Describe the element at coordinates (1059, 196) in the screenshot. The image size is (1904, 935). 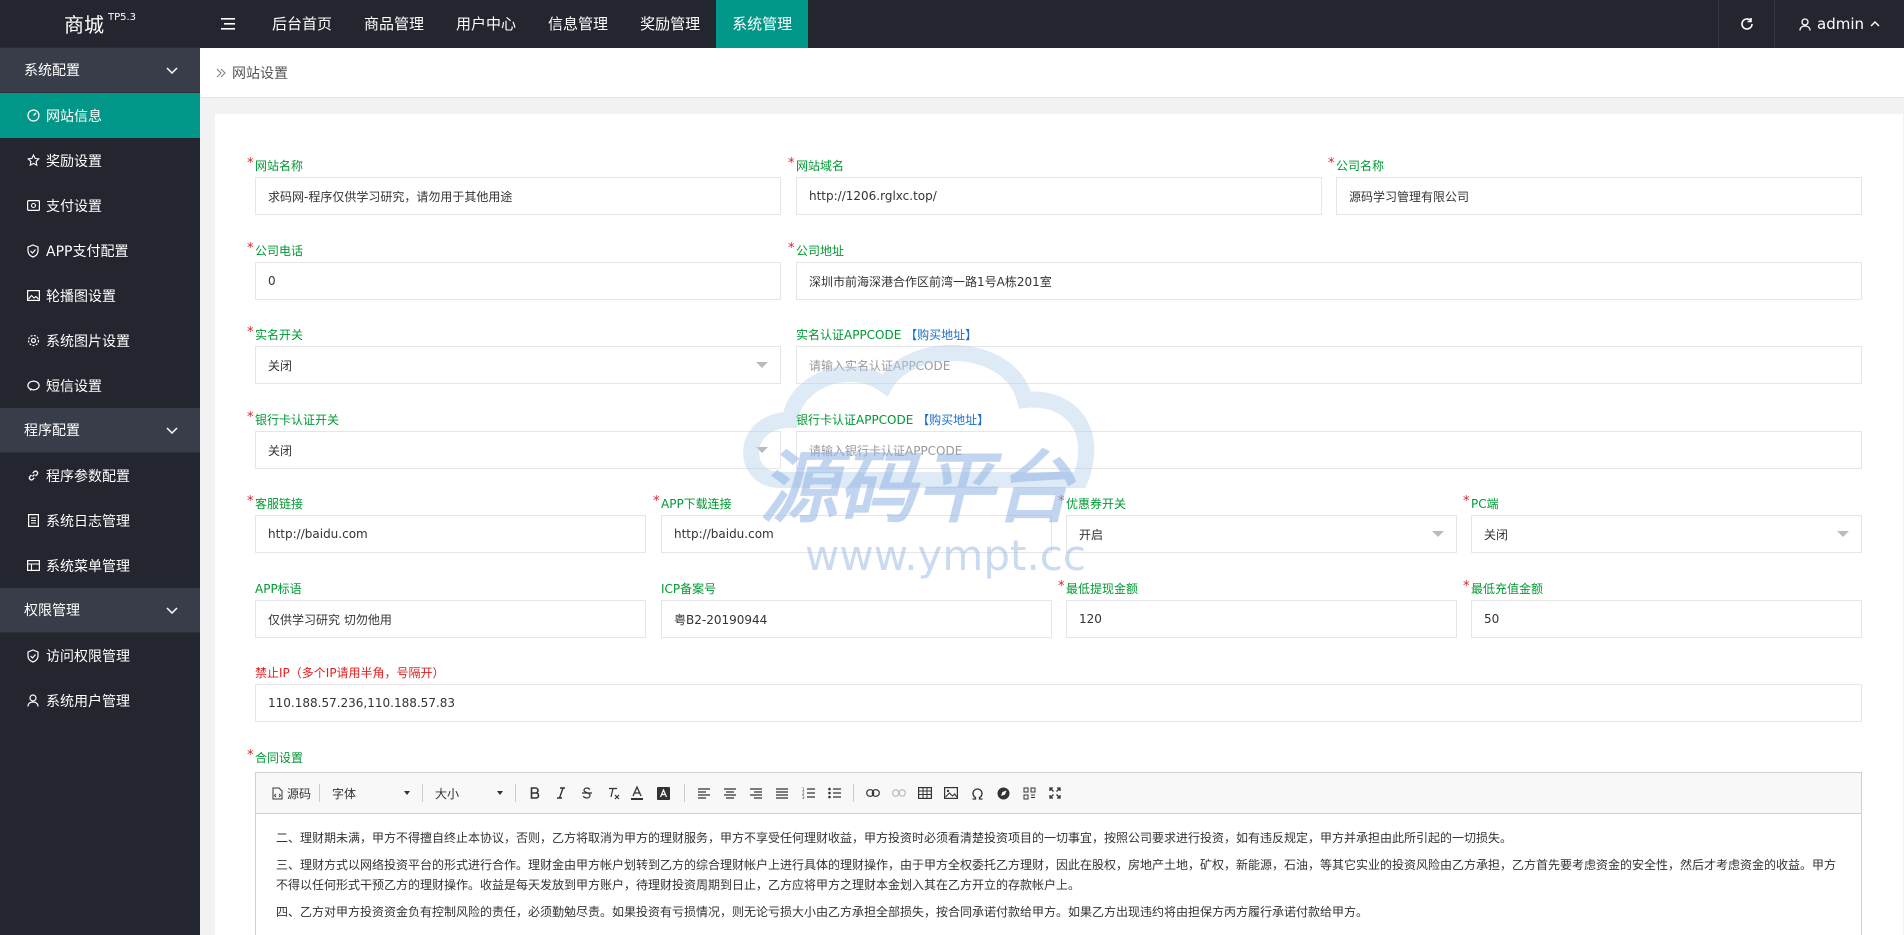
I see `site-domain-input: http://1206.rglxc.top/` at that location.